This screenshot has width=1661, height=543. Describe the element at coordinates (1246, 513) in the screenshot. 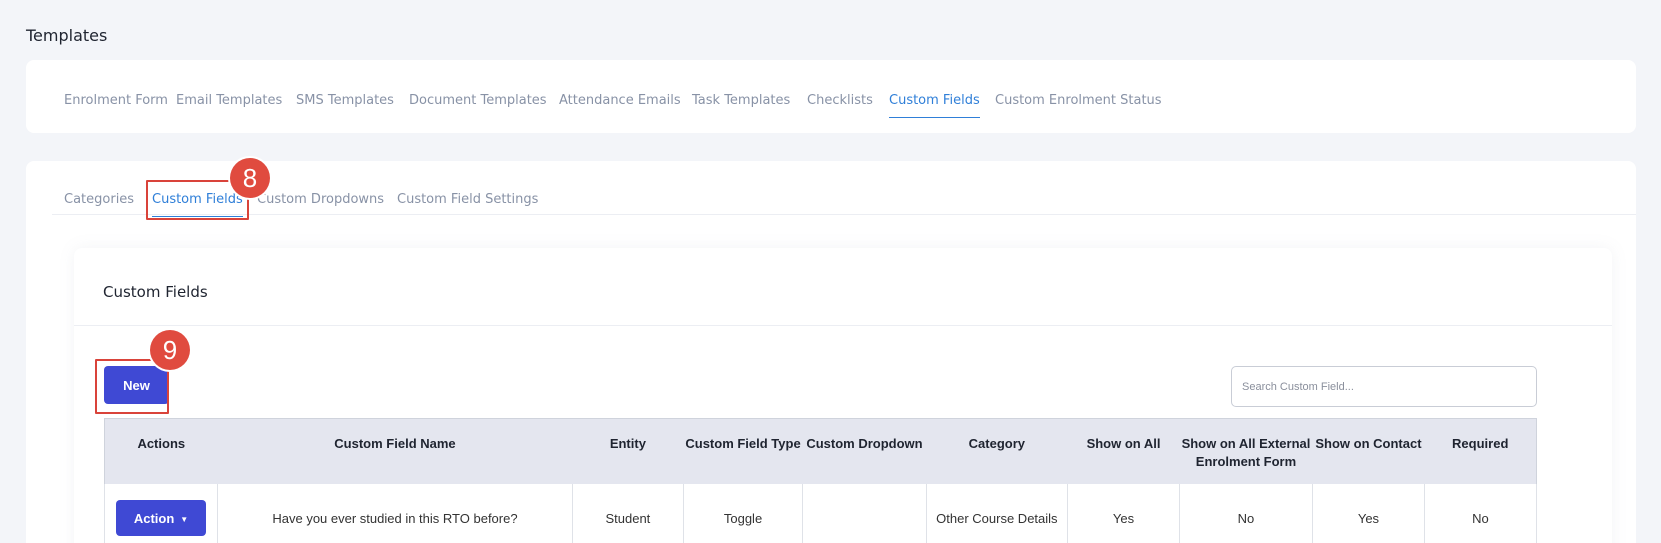

I see `cell-show-external: No` at that location.